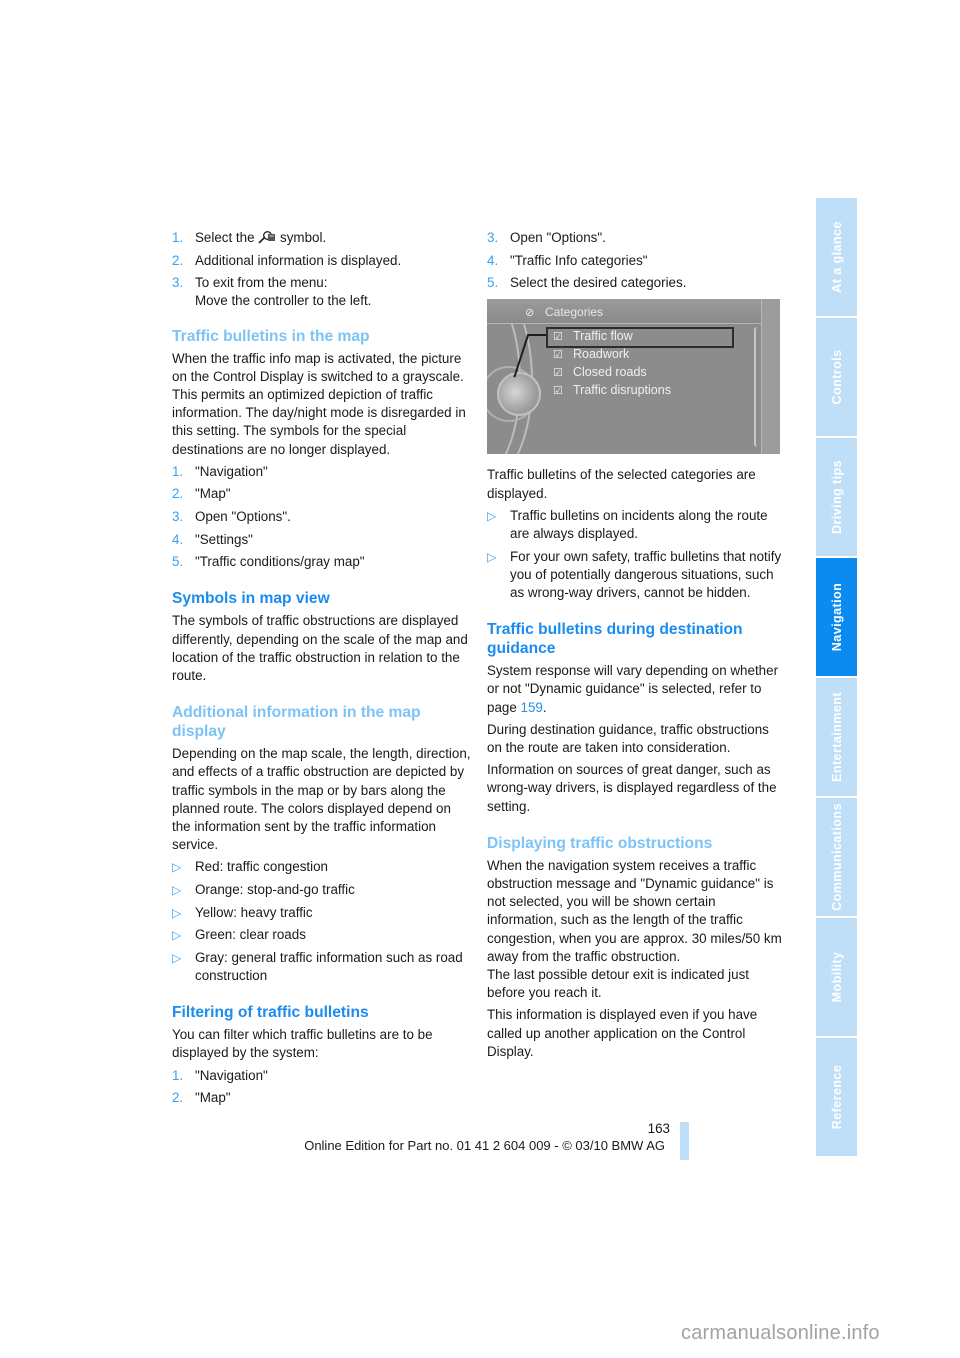 The width and height of the screenshot is (960, 1358). What do you see at coordinates (593, 336) in the screenshot?
I see `category-item-traffic-flow: ☑ Traffic flow` at bounding box center [593, 336].